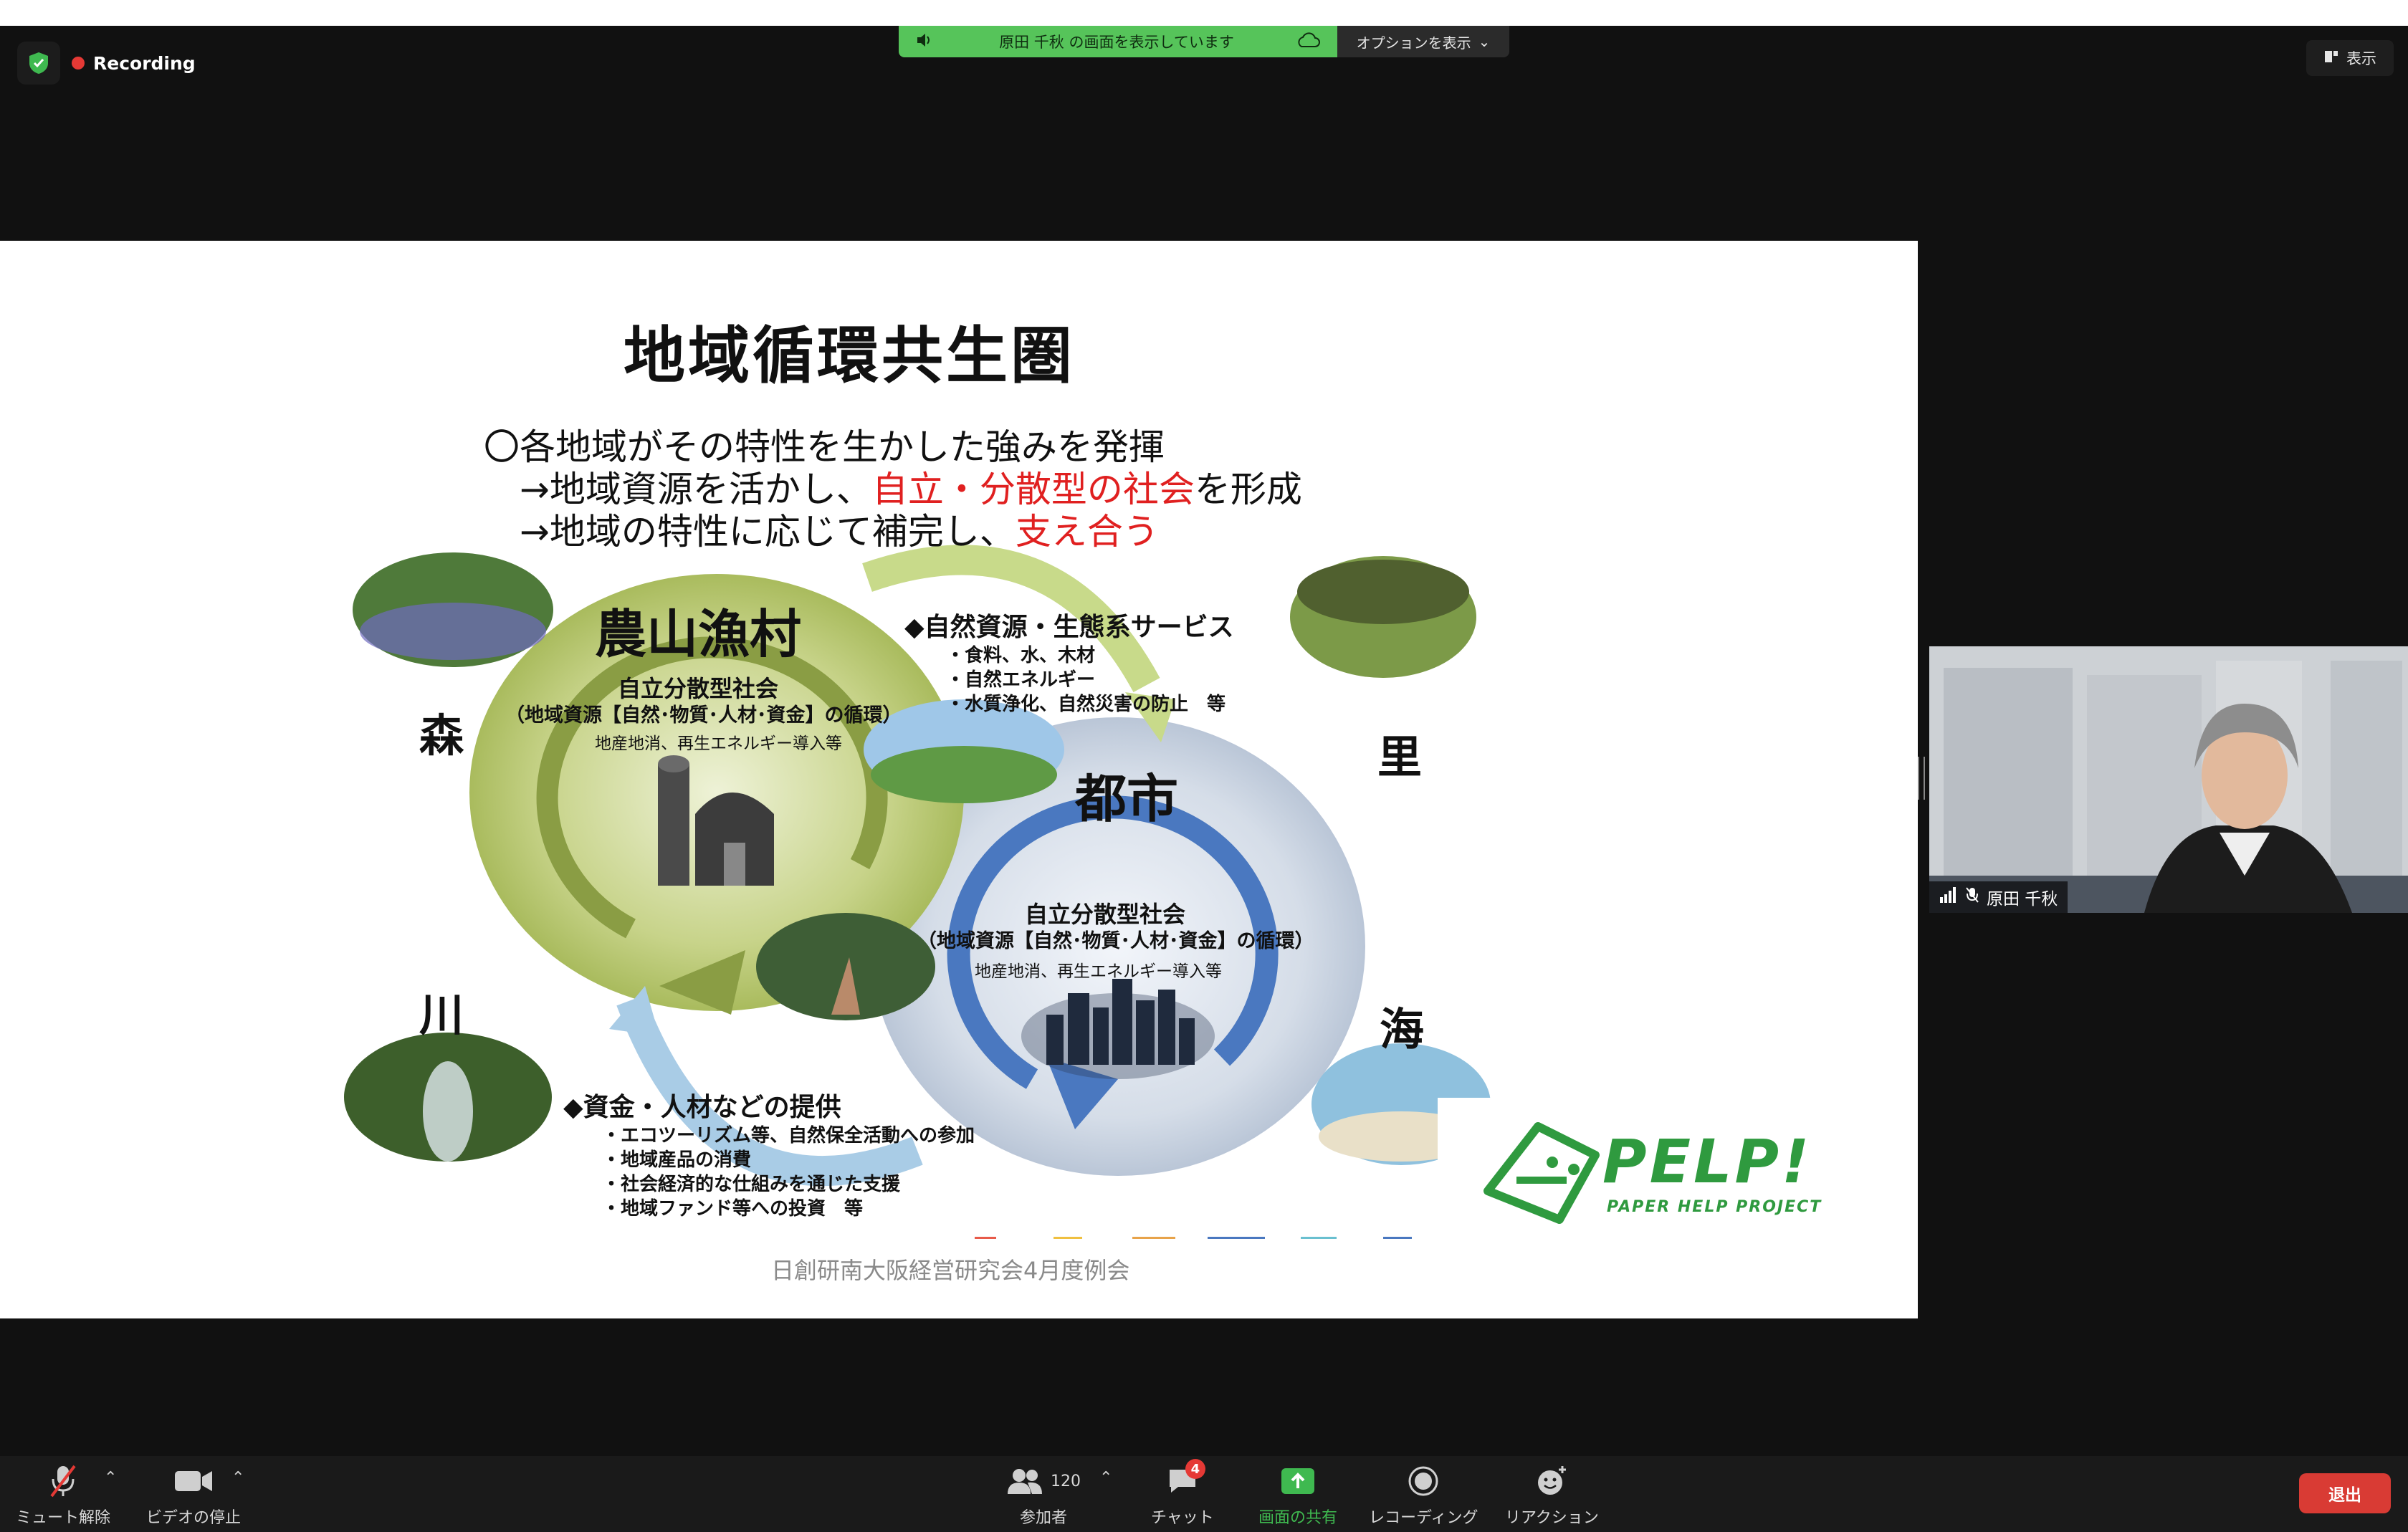  I want to click on screen-share-banner: 原田 千秋 の画面を表示しています, so click(1118, 41).